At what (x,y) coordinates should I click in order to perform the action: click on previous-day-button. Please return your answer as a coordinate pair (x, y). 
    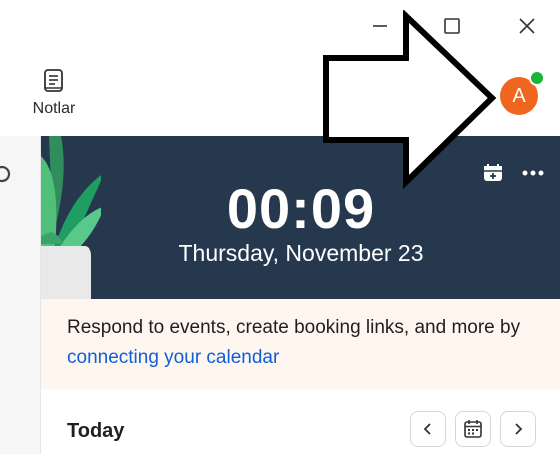
    Looking at the image, I should click on (428, 429).